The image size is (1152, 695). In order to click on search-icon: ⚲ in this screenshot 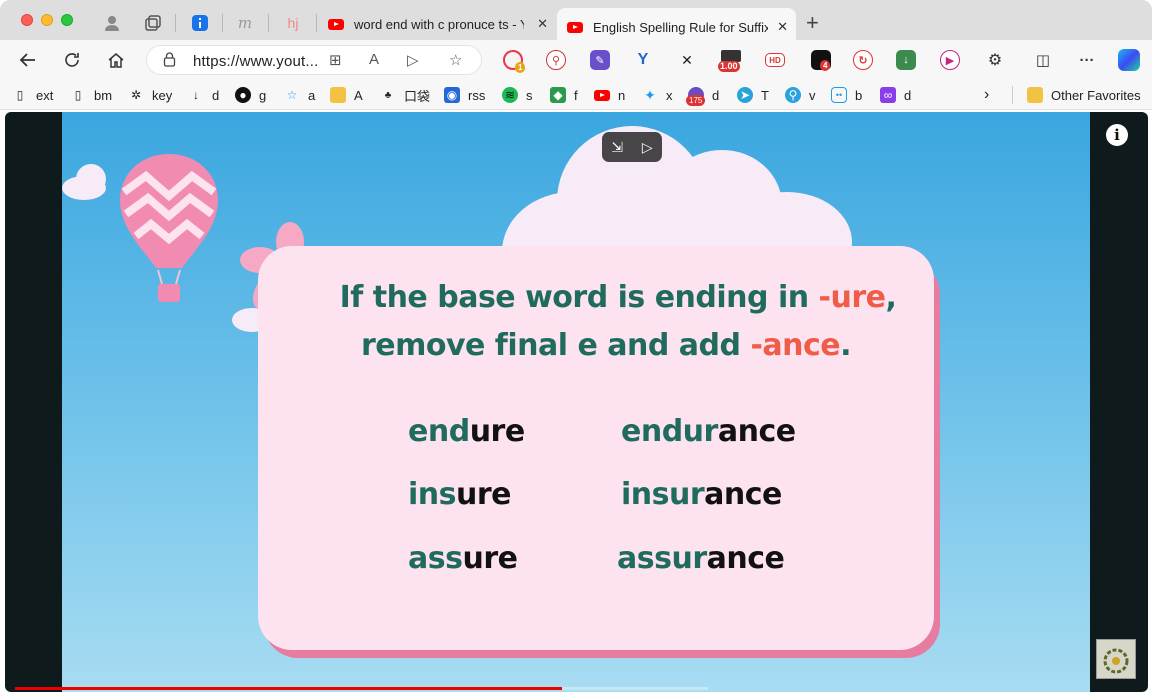, I will do `click(793, 95)`.